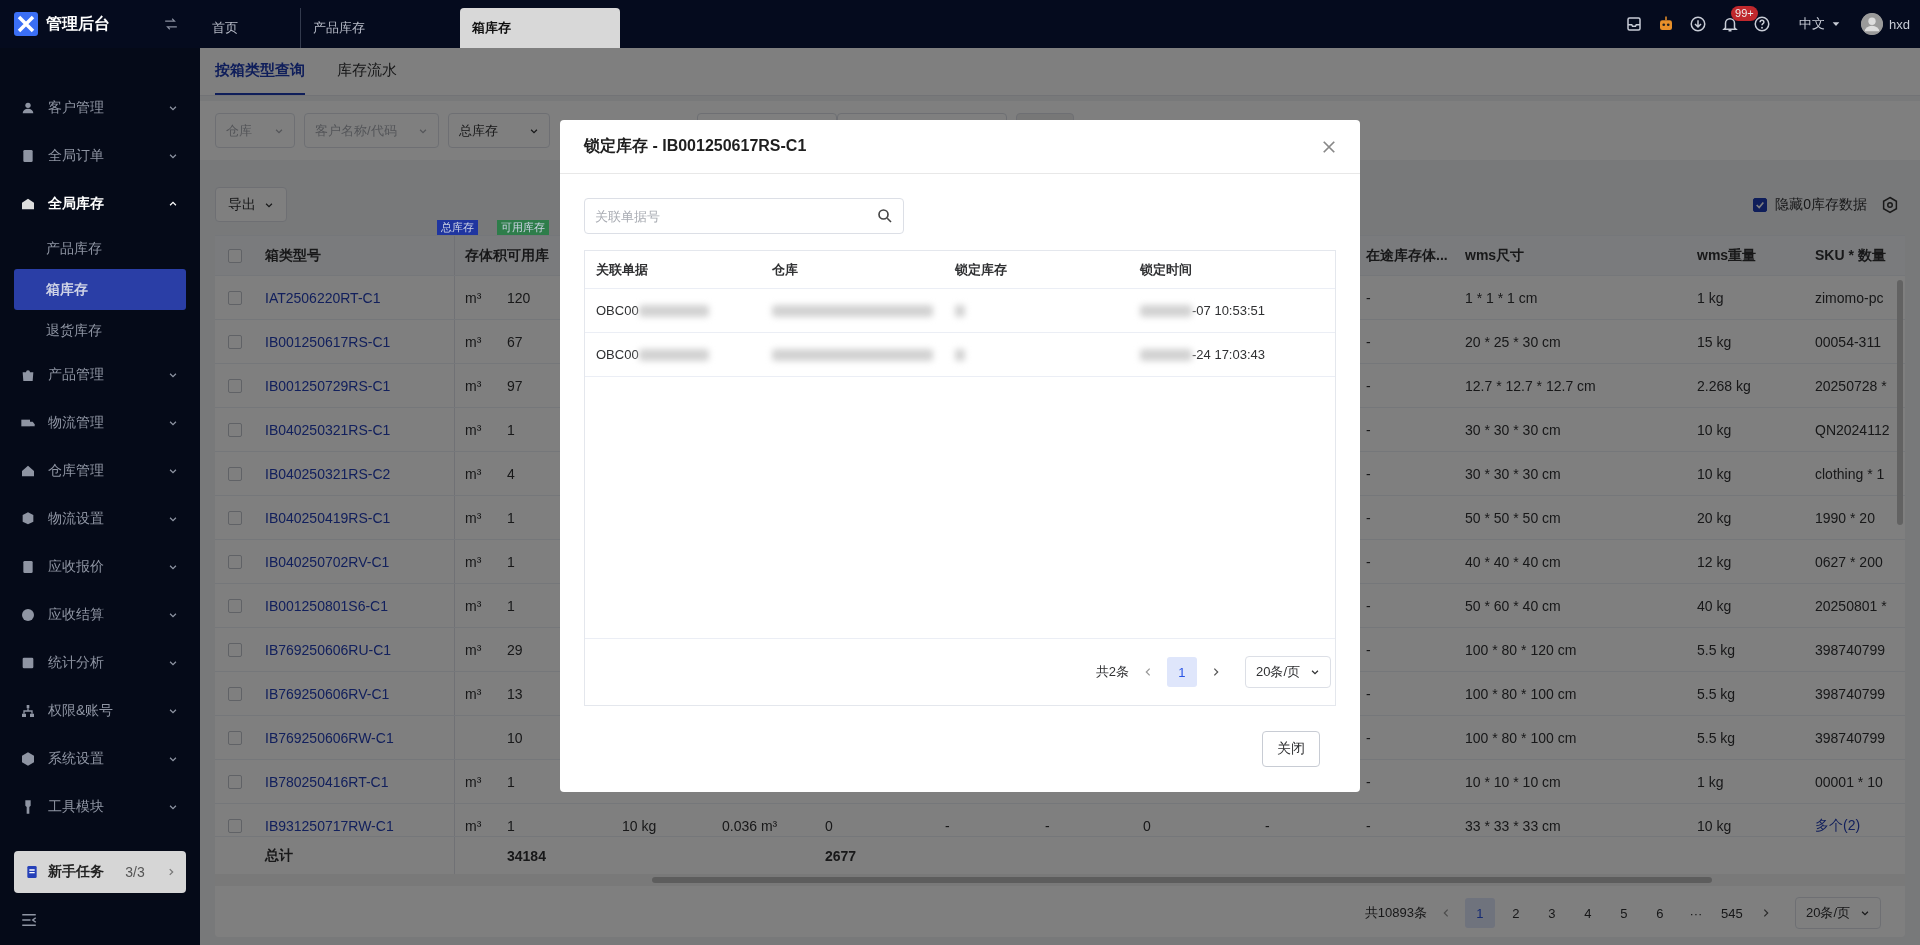 Image resolution: width=1920 pixels, height=945 pixels. I want to click on table-cell: 10 kg, so click(1714, 429).